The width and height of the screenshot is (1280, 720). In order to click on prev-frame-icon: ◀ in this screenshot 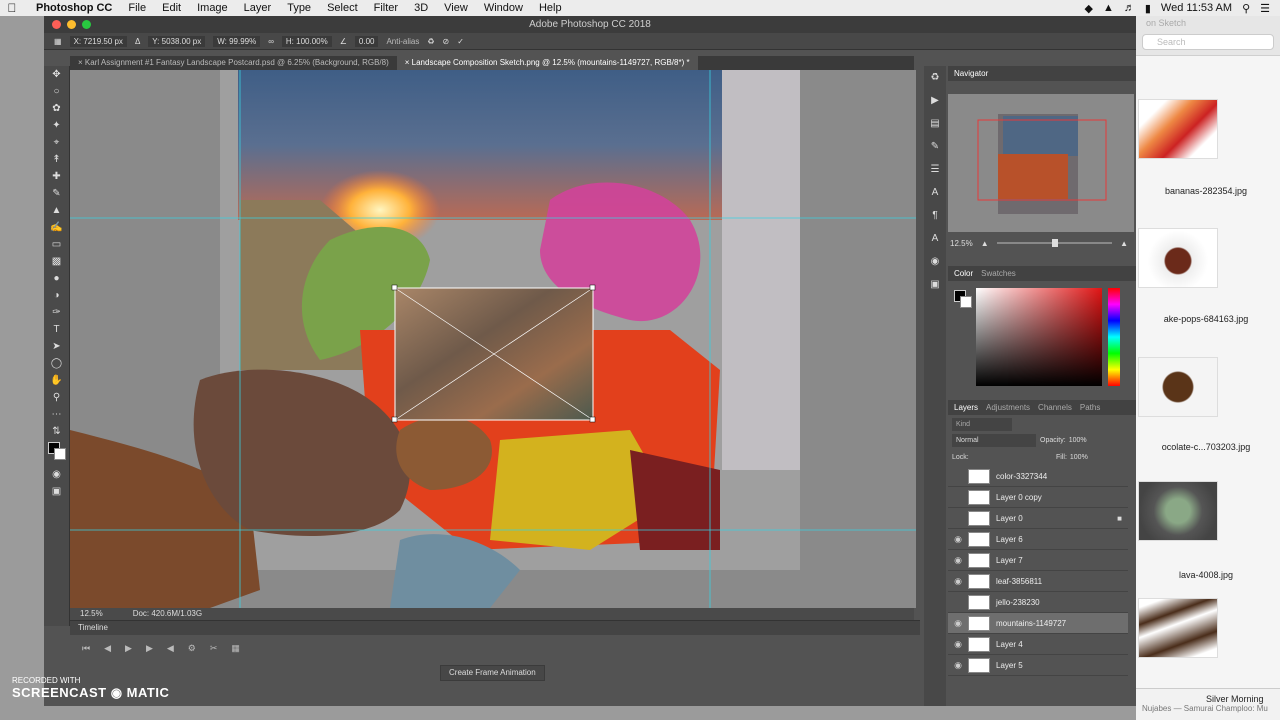, I will do `click(107, 648)`.